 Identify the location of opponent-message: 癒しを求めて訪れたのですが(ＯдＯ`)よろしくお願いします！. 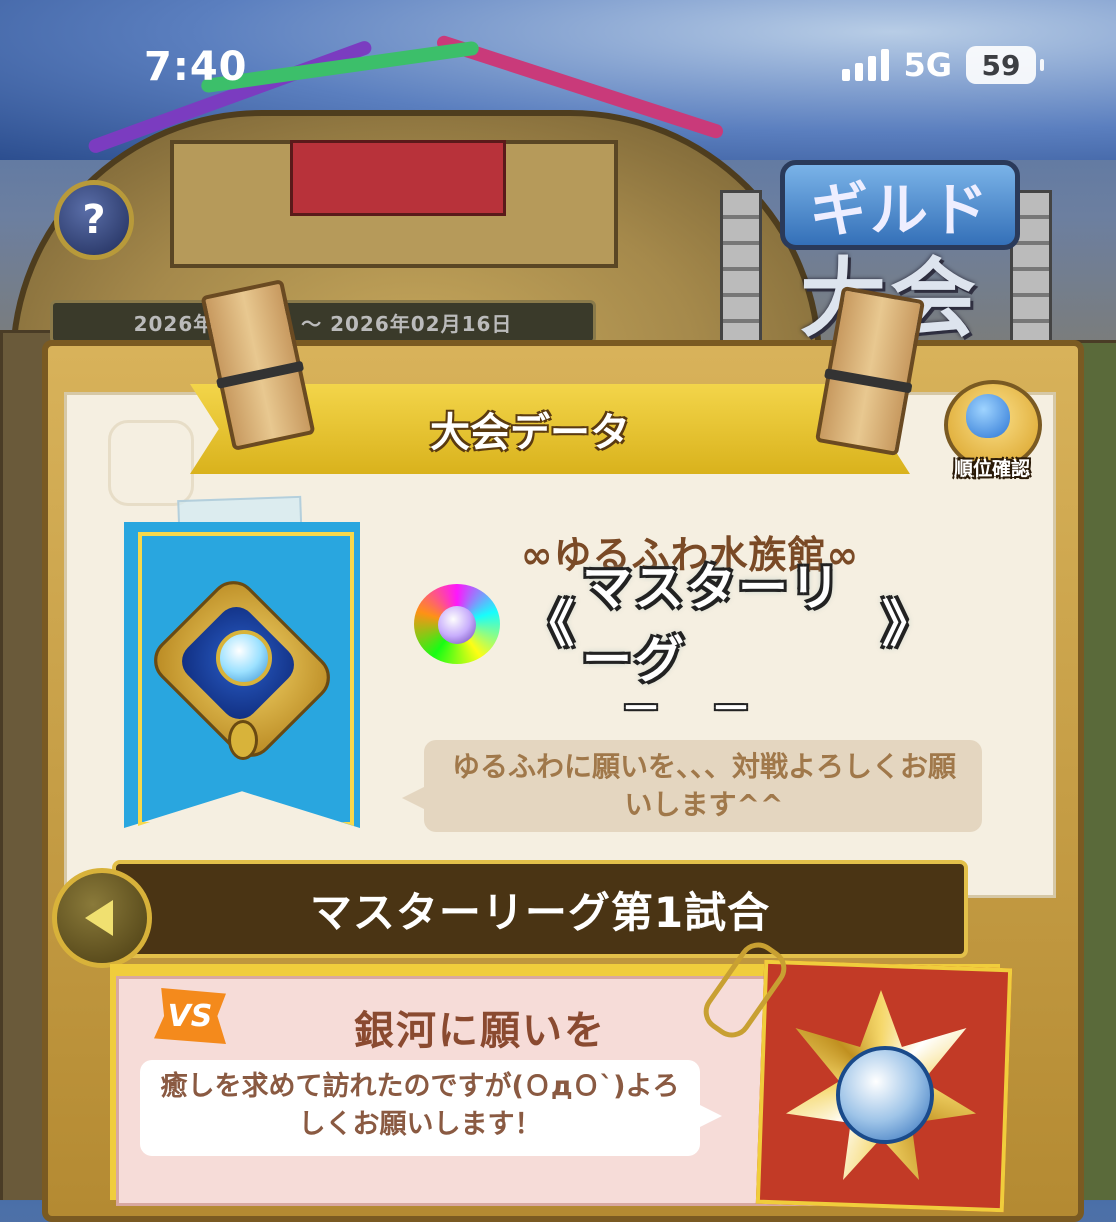
(420, 1105).